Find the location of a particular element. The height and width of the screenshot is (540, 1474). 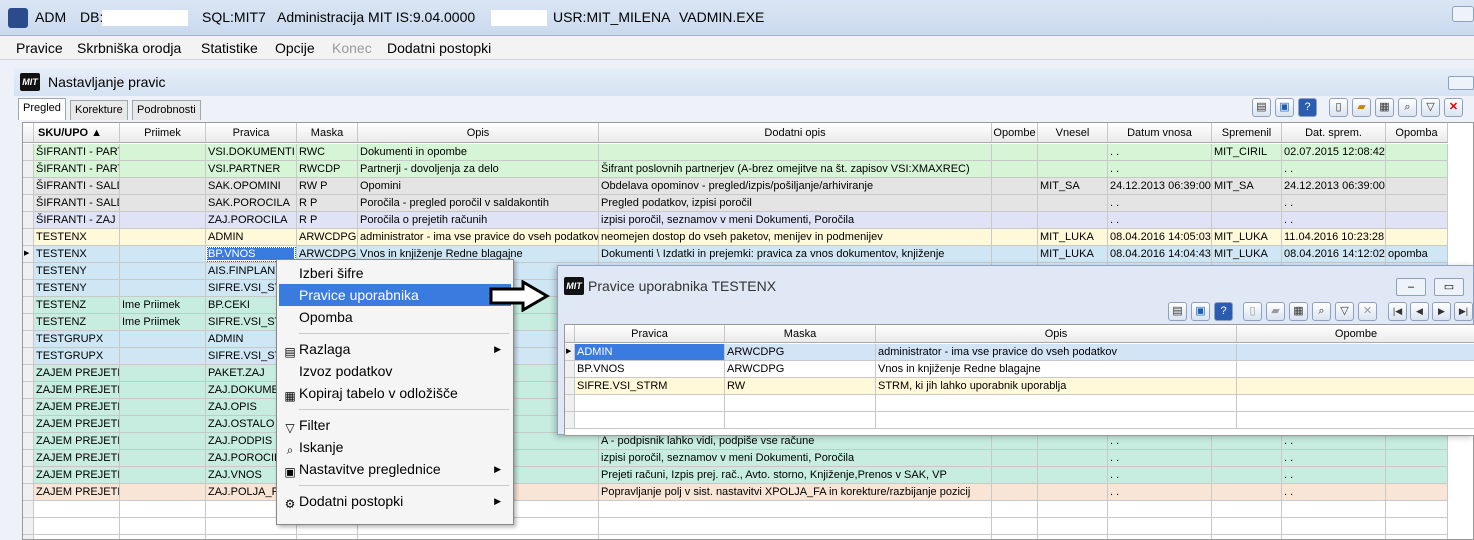

menu-item-opomba: Opomba is located at coordinates (395, 317).